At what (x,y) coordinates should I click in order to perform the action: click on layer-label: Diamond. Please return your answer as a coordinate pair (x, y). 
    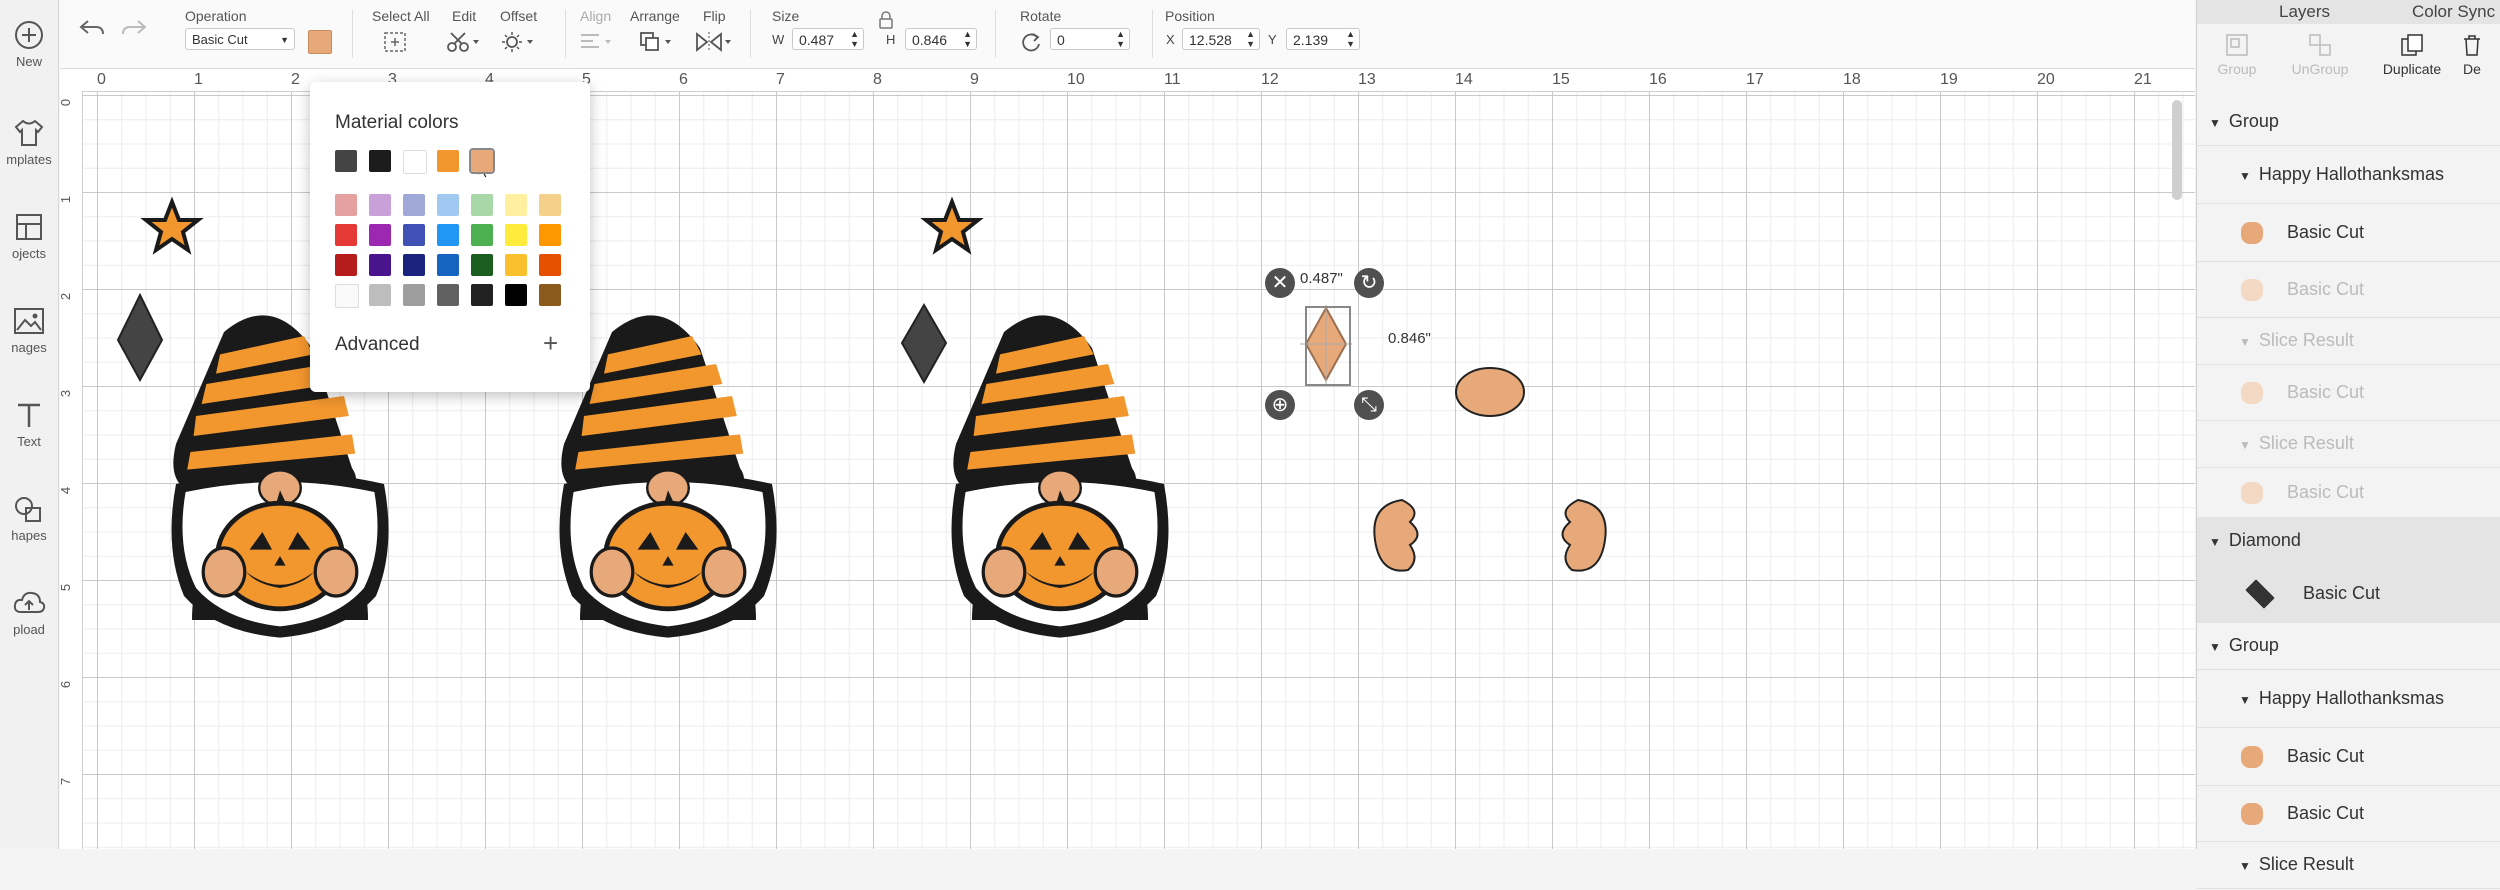
    Looking at the image, I should click on (2264, 540).